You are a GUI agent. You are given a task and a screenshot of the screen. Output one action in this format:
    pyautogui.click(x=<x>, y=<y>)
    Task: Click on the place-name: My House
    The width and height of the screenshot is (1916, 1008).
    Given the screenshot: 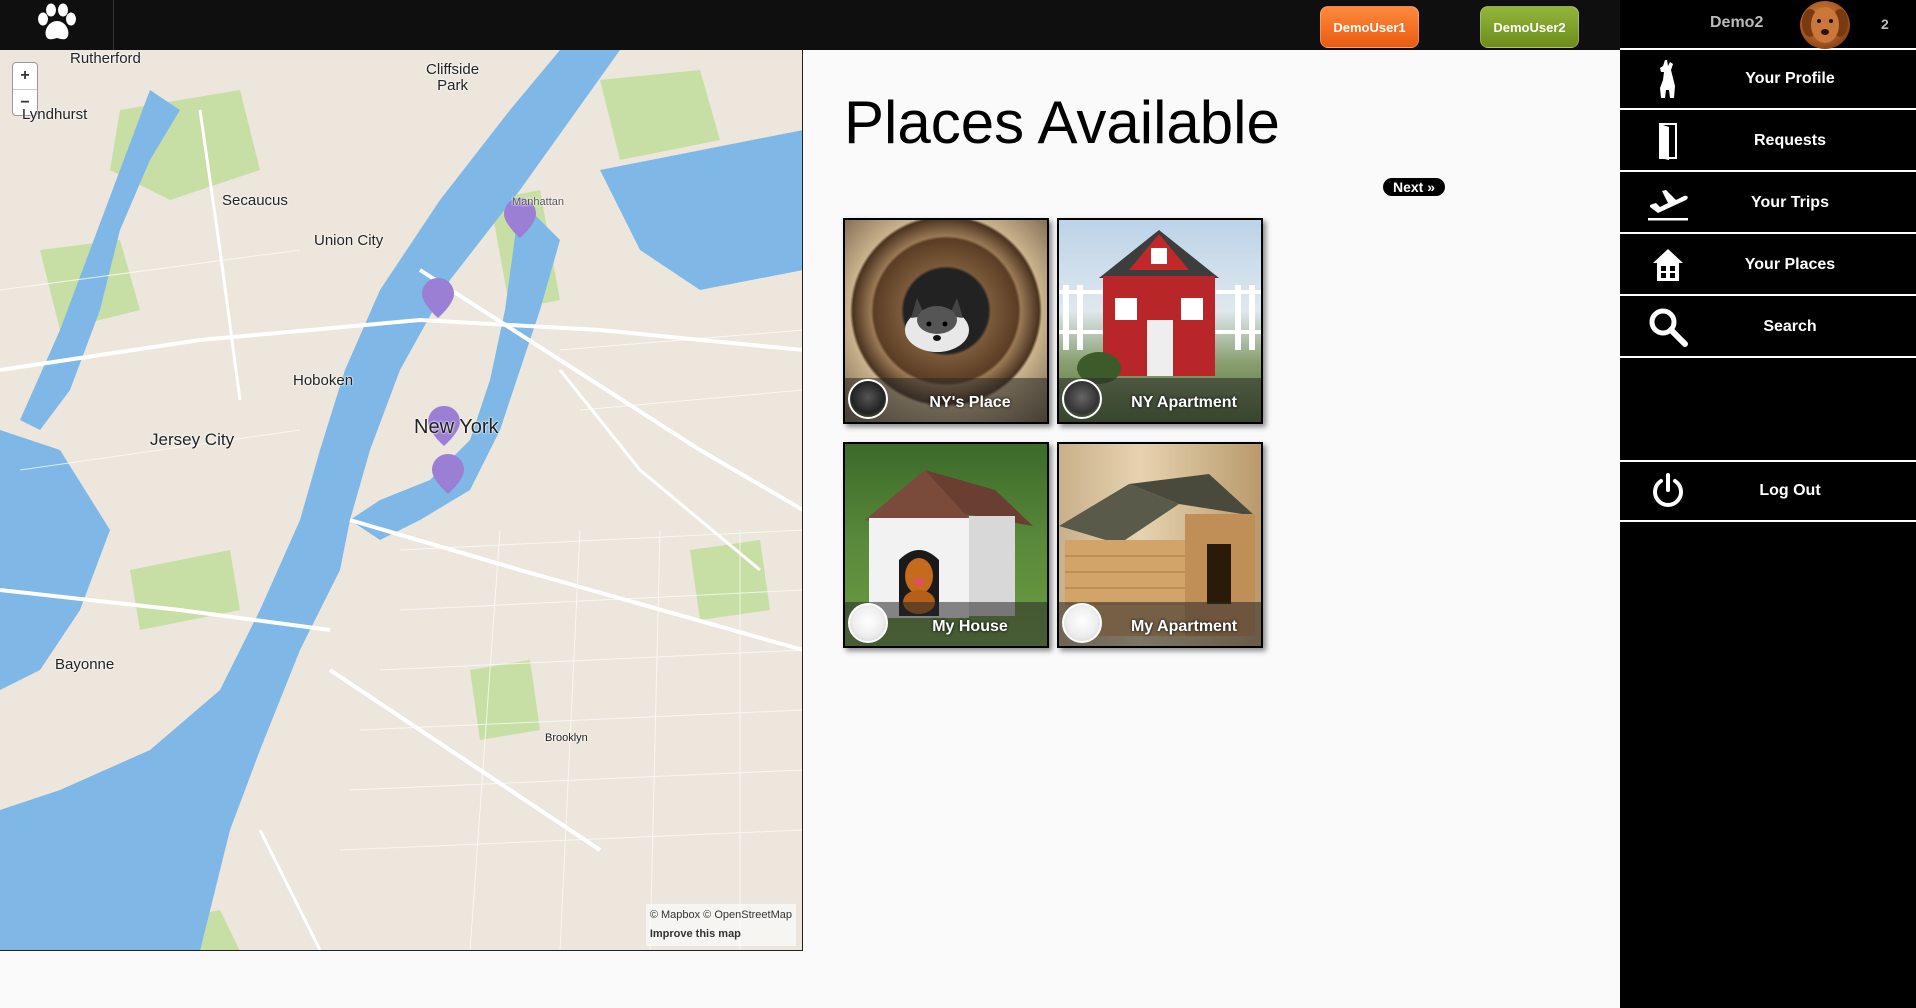 What is the action you would take?
    pyautogui.click(x=970, y=626)
    